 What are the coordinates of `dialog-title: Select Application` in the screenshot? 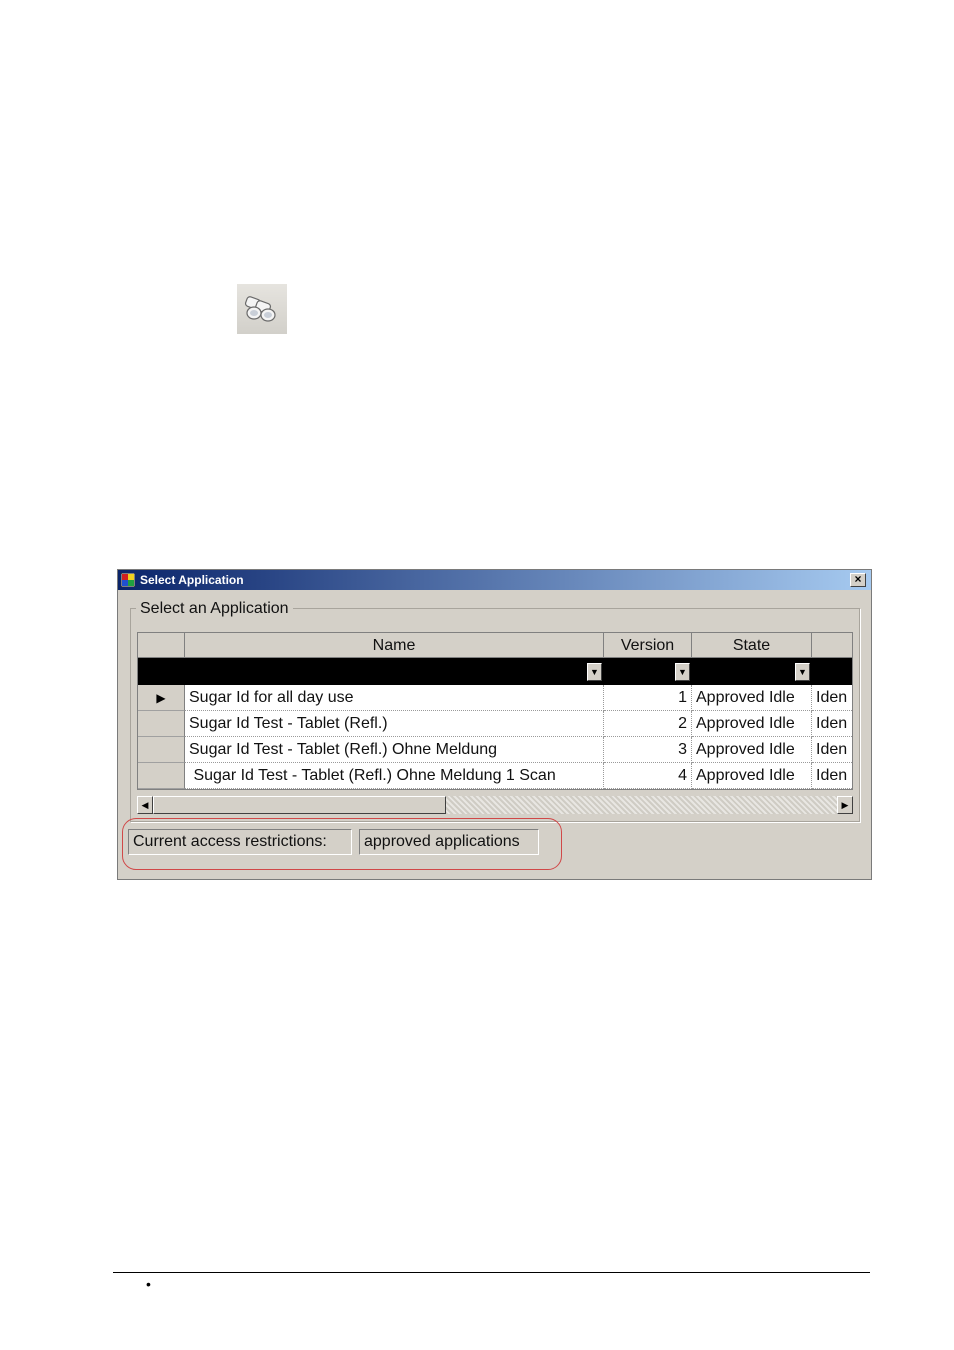 It's located at (192, 580).